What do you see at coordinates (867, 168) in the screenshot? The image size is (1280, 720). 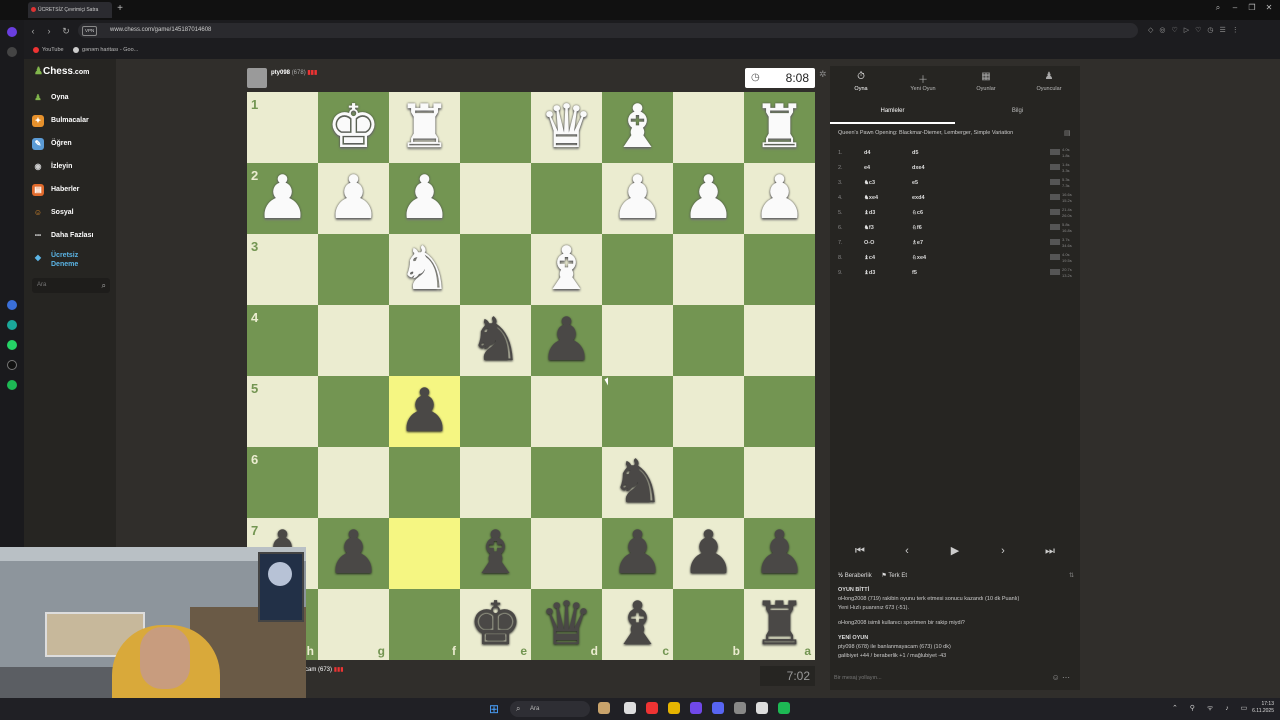 I see `white-move: e4` at bounding box center [867, 168].